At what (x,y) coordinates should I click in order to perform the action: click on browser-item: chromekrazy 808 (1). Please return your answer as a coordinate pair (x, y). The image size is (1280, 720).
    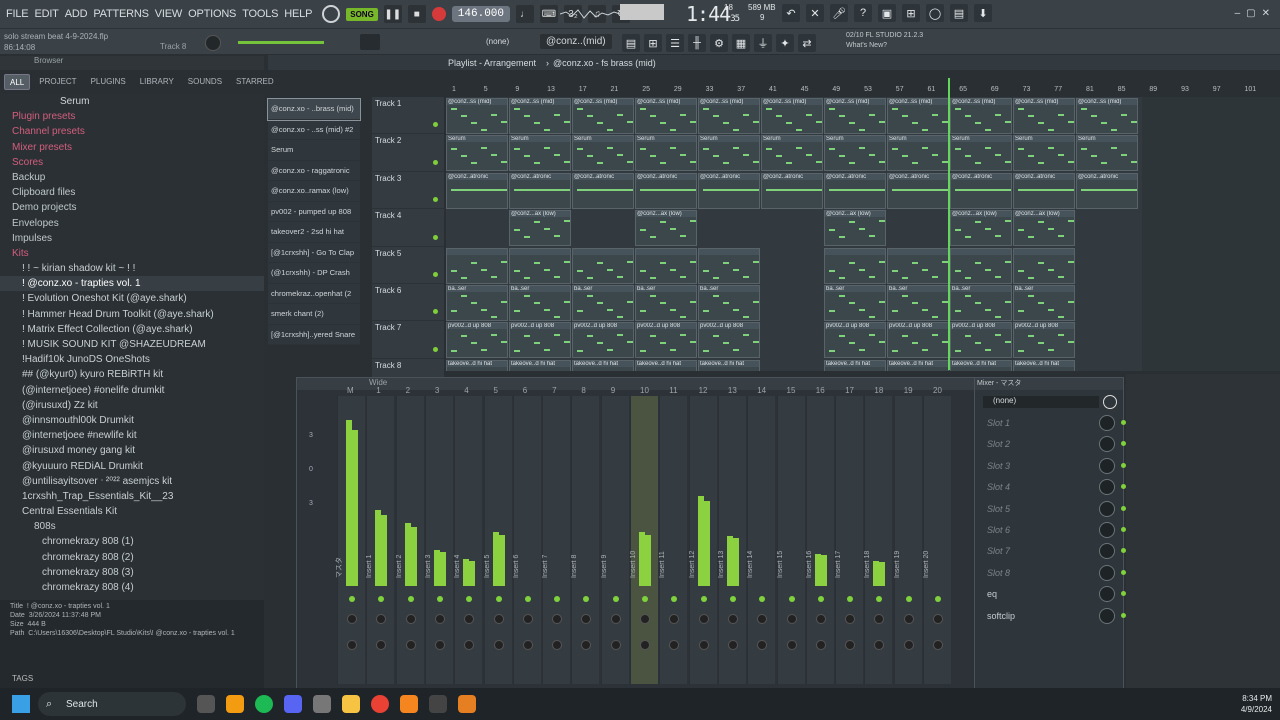
    Looking at the image, I should click on (132, 541).